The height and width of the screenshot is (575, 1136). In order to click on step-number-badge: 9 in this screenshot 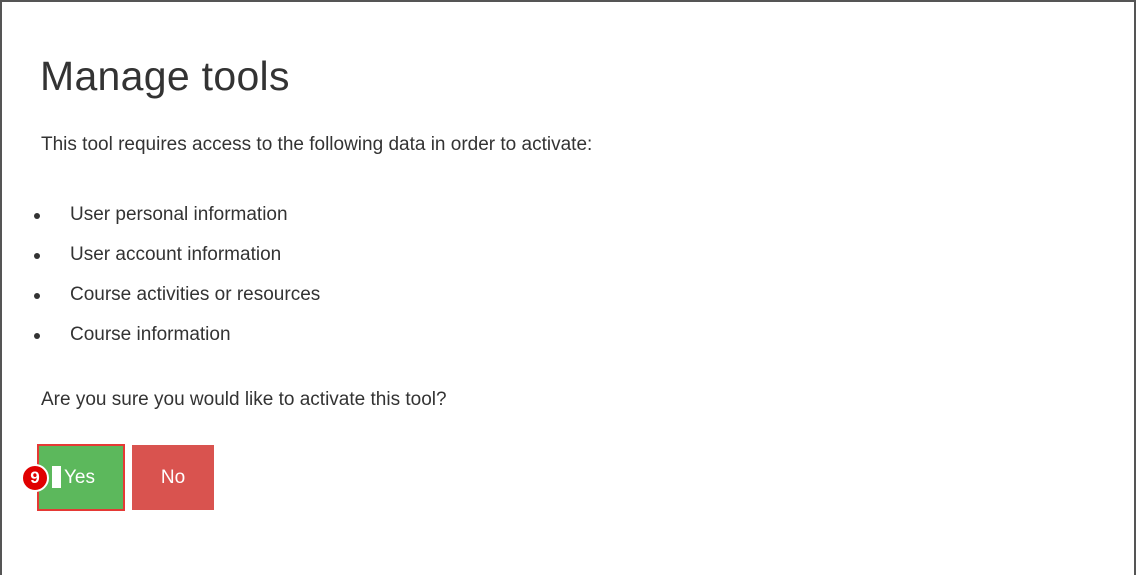, I will do `click(35, 478)`.